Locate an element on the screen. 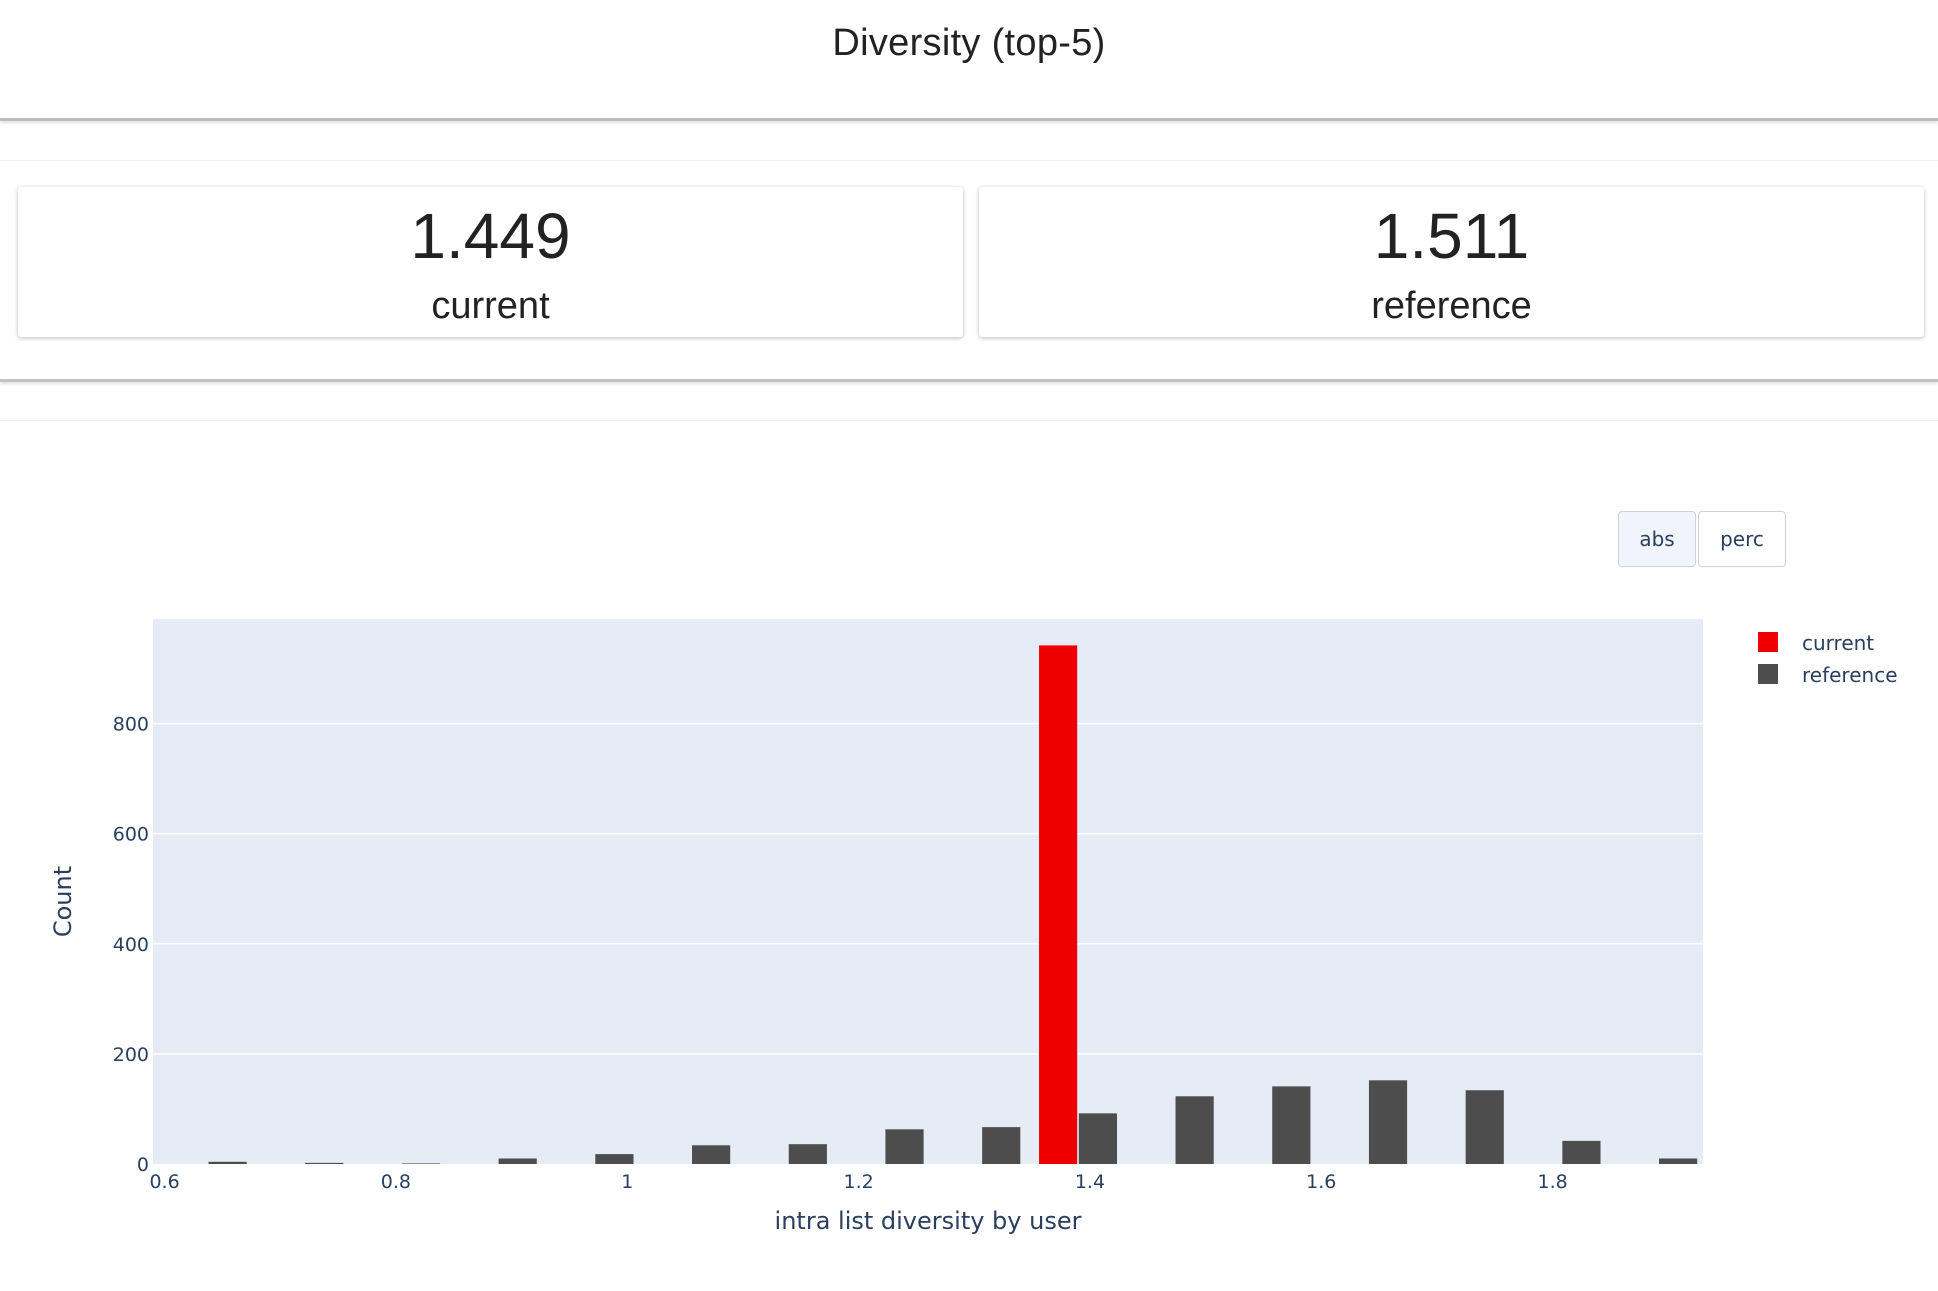  current-counter-value: 1.449 is located at coordinates (490, 236).